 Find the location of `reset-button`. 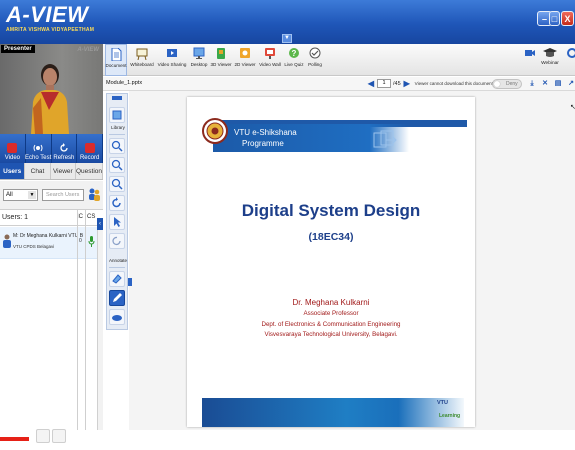

reset-button is located at coordinates (117, 241).